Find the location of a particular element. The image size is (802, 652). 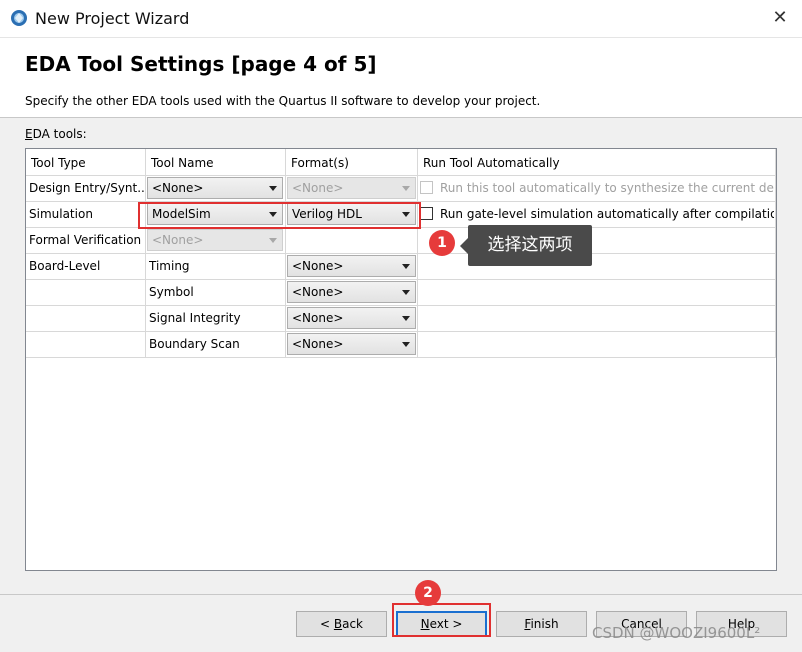

title-bar: New Project Wizard ✕ is located at coordinates (401, 19).